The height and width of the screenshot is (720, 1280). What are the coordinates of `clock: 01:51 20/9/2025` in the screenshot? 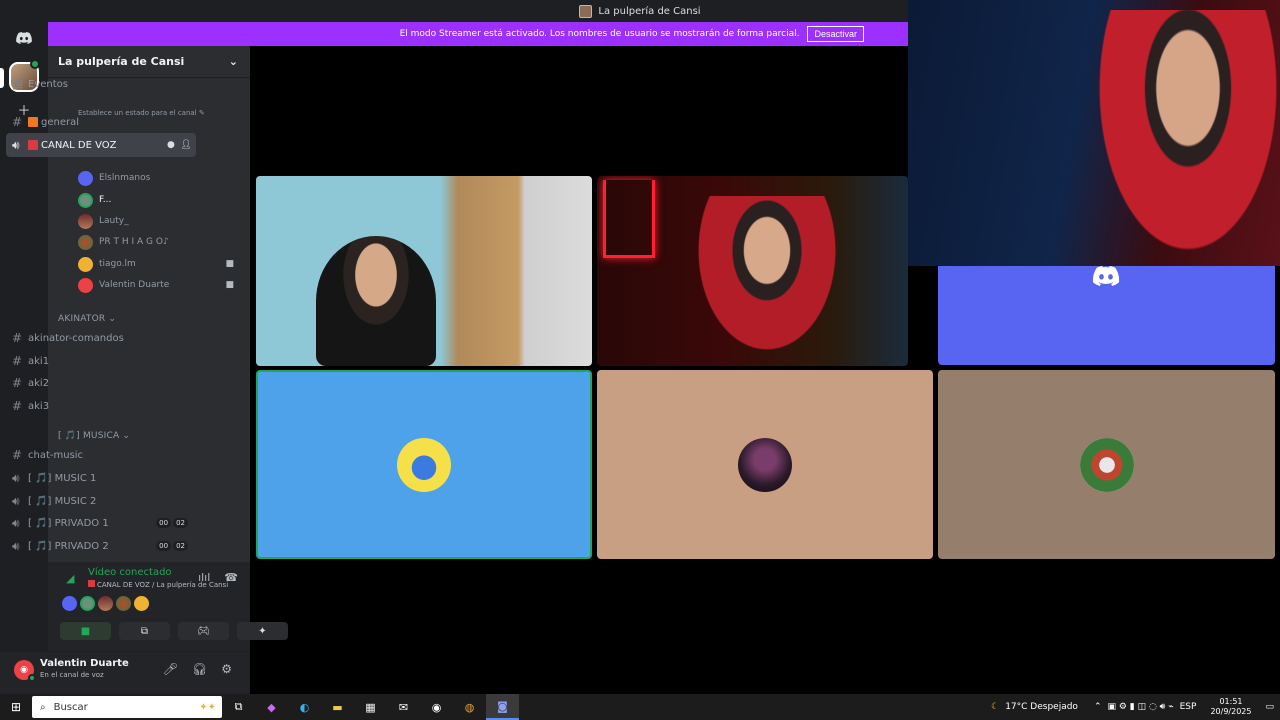 It's located at (1230, 707).